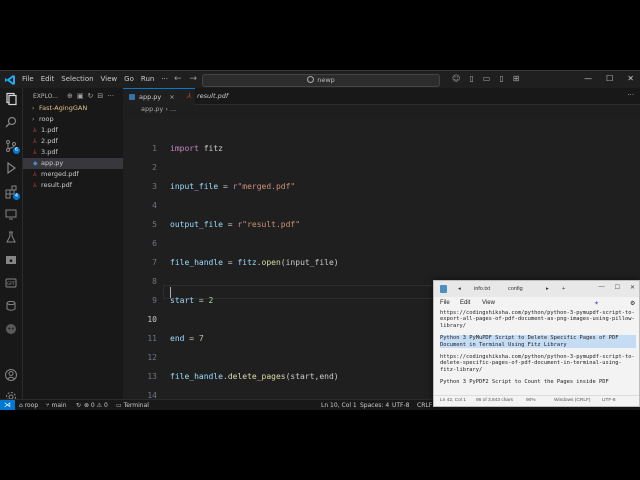  Describe the element at coordinates (632, 303) in the screenshot. I see `notepad-settings-icon: ⚙` at that location.